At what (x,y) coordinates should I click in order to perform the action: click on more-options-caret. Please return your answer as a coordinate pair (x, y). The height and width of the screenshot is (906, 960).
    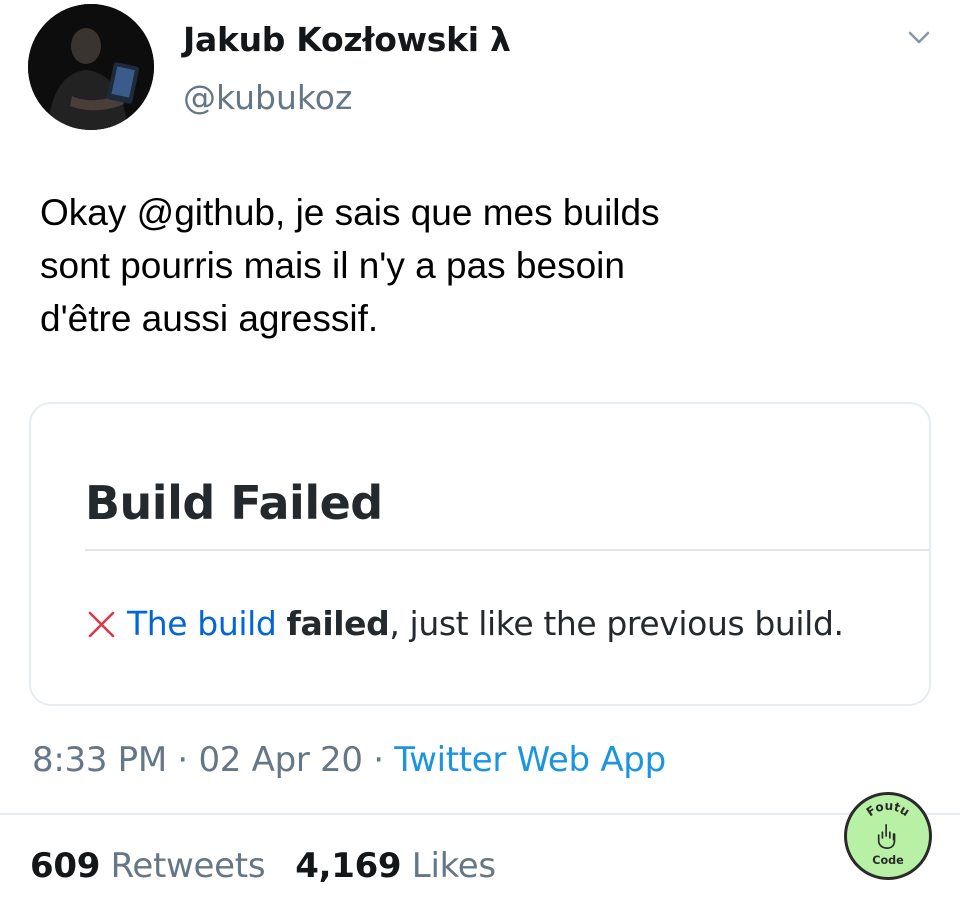
    Looking at the image, I should click on (919, 38).